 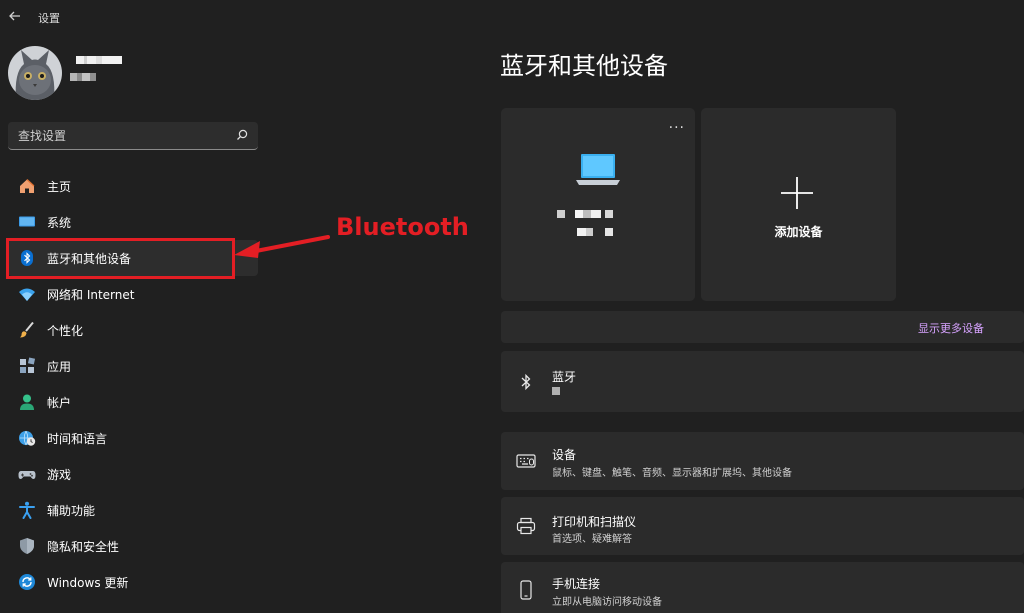 What do you see at coordinates (595, 232) in the screenshot?
I see `device-status-redacted` at bounding box center [595, 232].